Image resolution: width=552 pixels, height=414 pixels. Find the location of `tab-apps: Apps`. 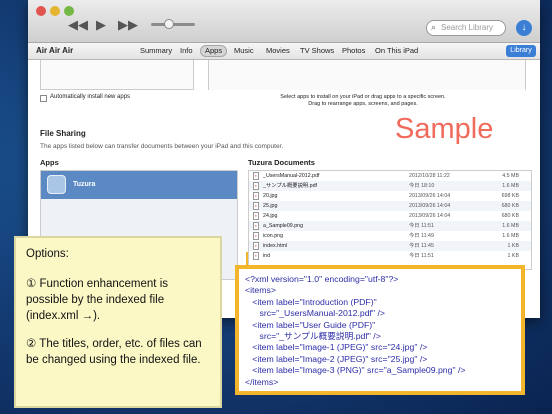

tab-apps: Apps is located at coordinates (214, 51).